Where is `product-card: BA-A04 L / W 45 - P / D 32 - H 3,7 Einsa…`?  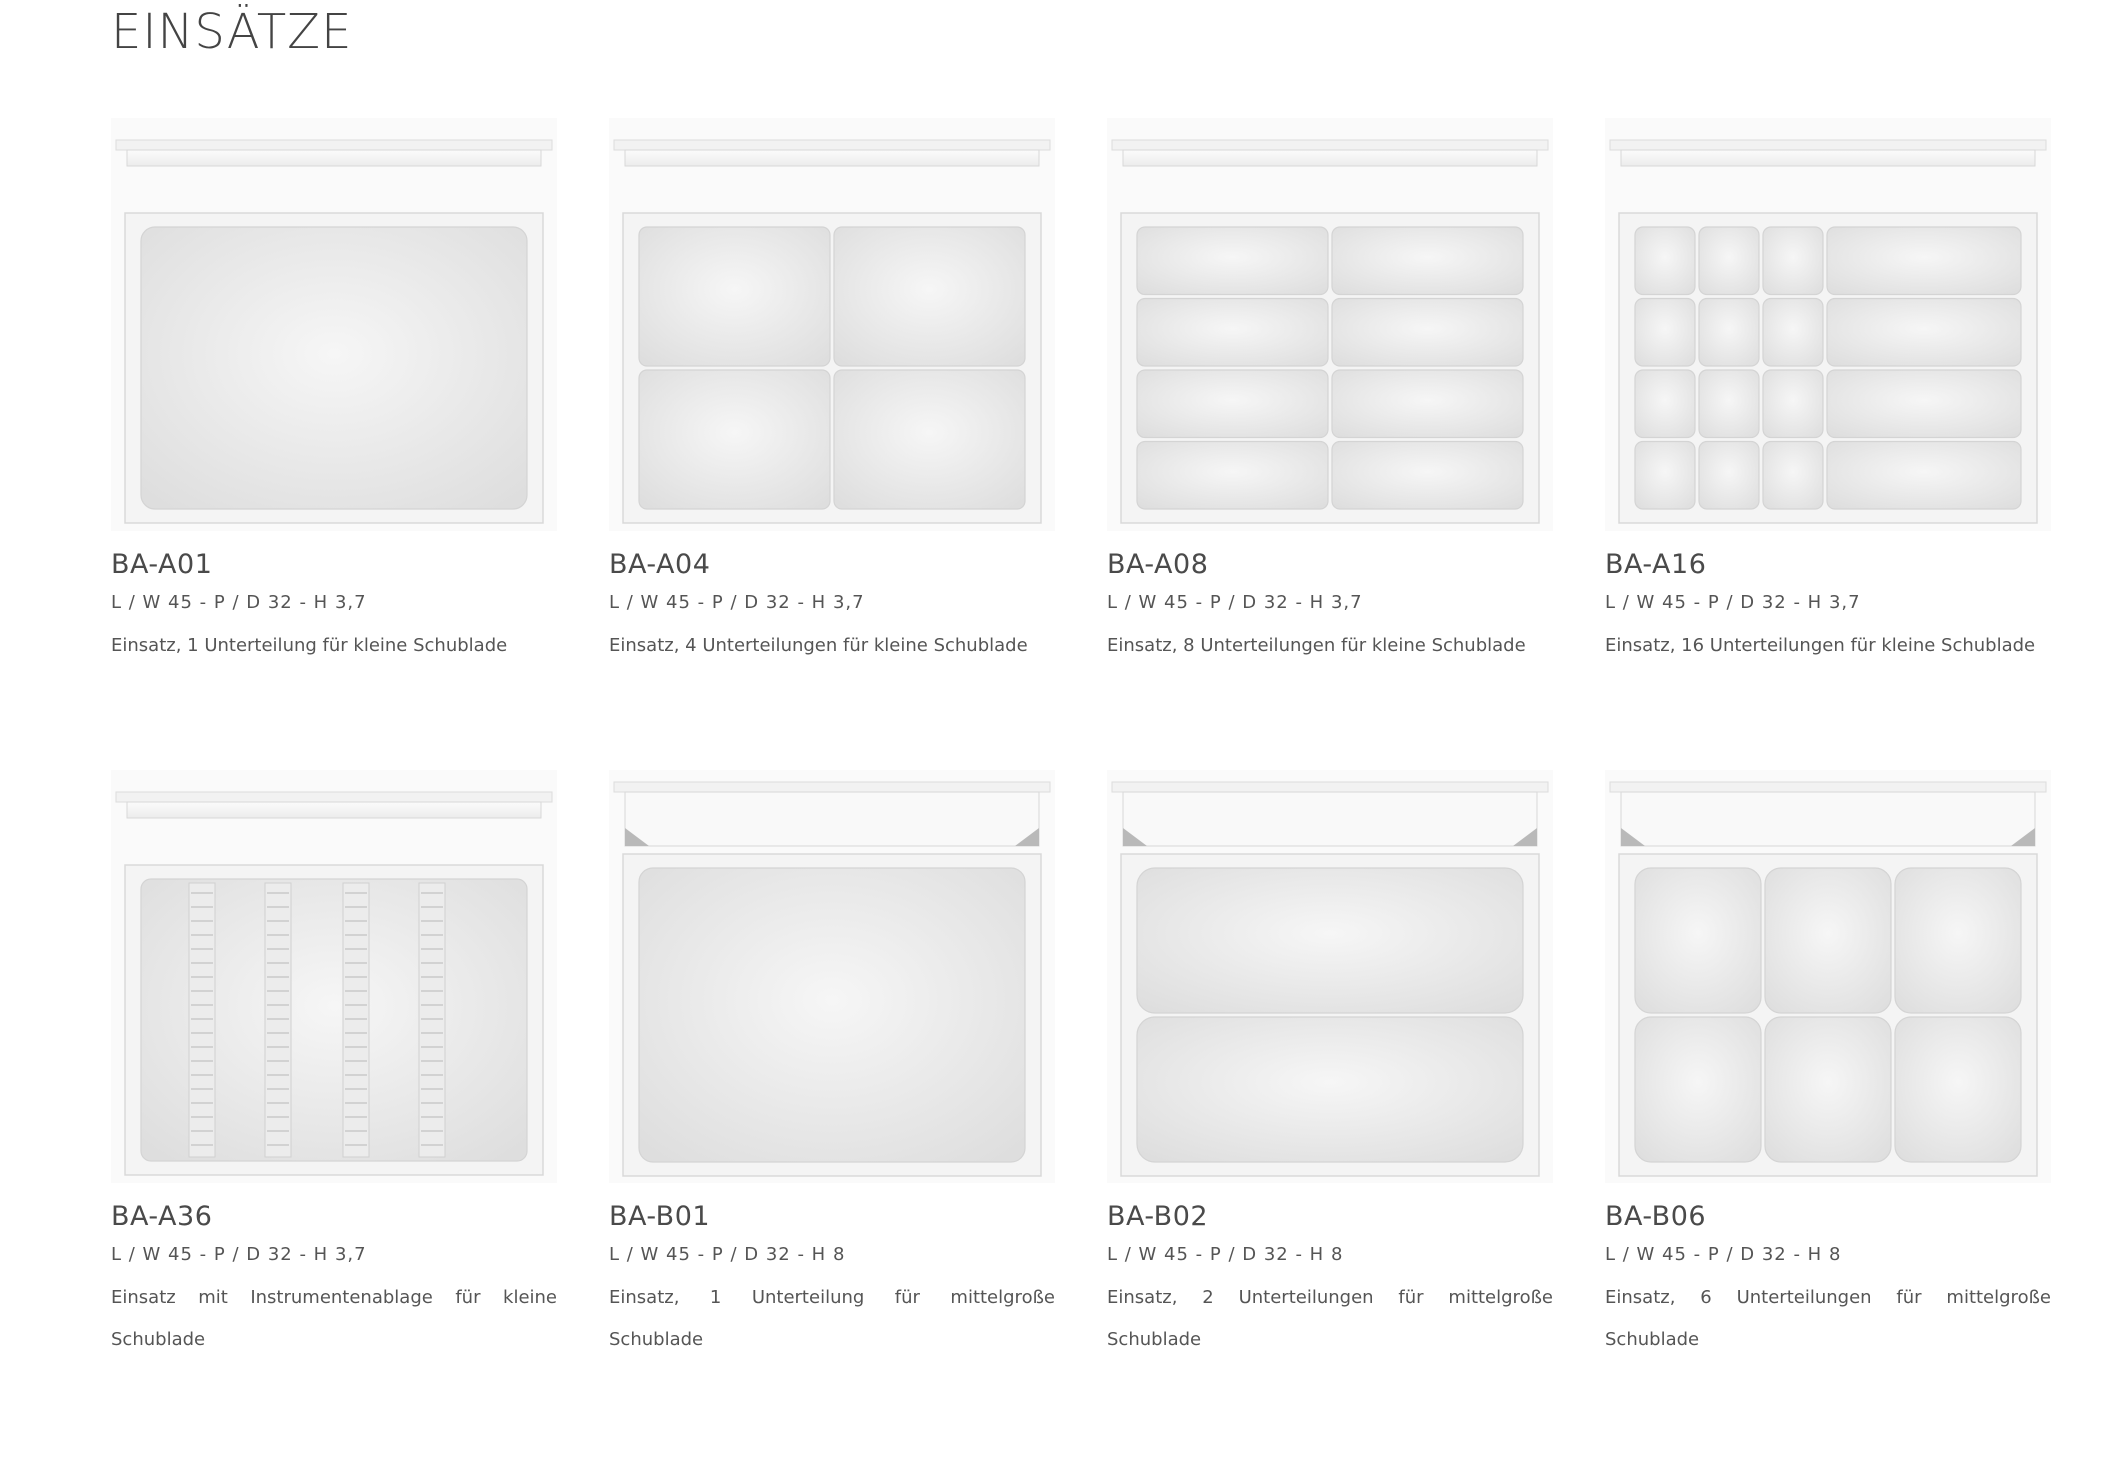 product-card: BA-A04 L / W 45 - P / D 32 - H 3,7 Einsa… is located at coordinates (832, 444).